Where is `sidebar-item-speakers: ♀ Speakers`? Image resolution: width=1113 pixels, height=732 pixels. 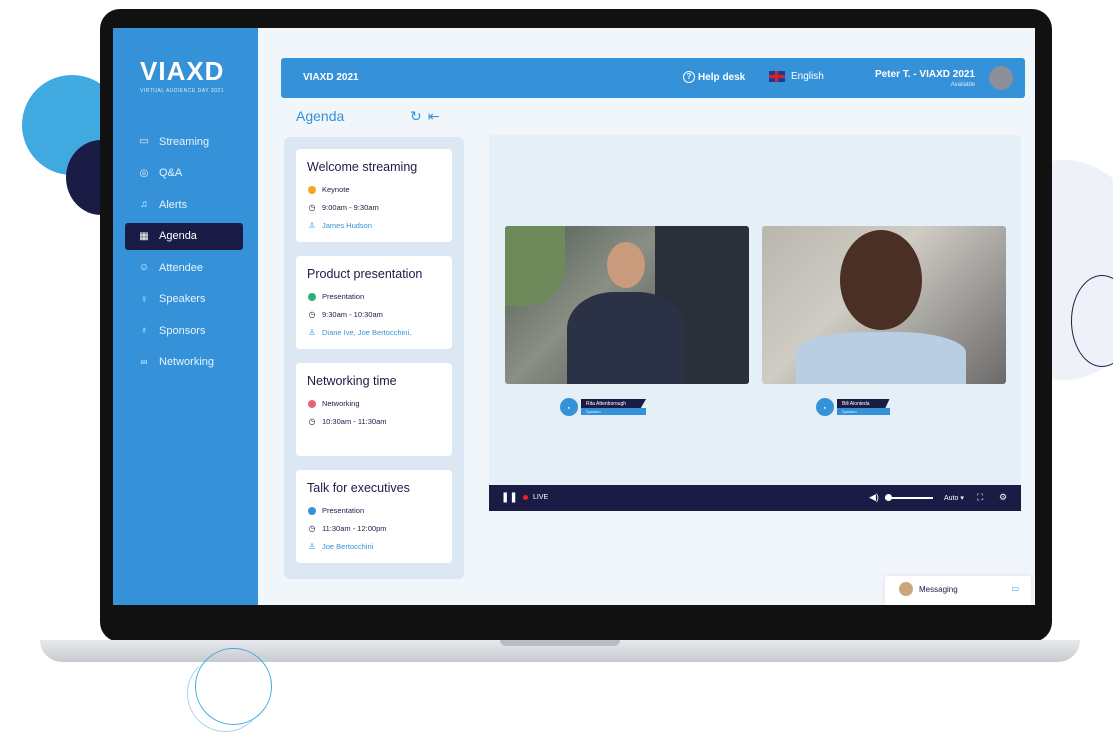 sidebar-item-speakers: ♀ Speakers is located at coordinates (184, 299).